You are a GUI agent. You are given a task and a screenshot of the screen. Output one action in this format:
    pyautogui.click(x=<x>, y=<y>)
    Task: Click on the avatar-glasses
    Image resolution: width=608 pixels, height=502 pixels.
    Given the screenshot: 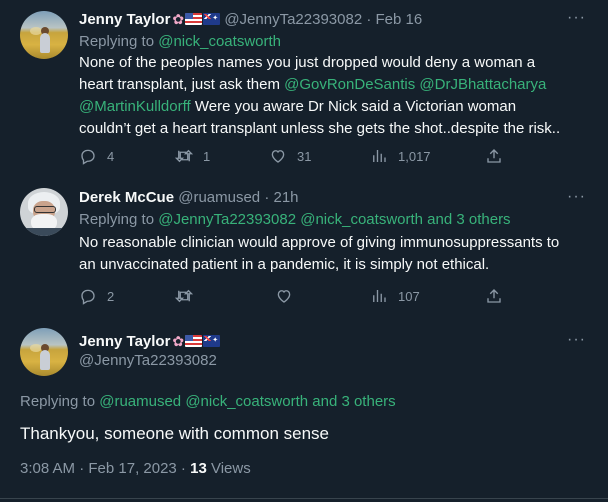 What is the action you would take?
    pyautogui.click(x=45, y=209)
    